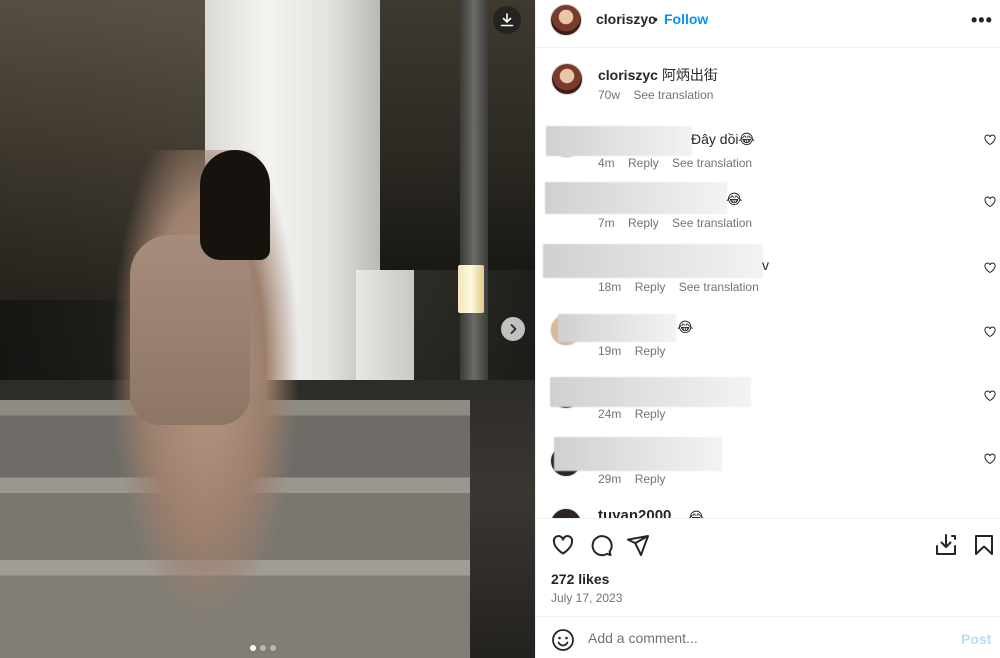  I want to click on author-username: cloriszyc, so click(626, 19).